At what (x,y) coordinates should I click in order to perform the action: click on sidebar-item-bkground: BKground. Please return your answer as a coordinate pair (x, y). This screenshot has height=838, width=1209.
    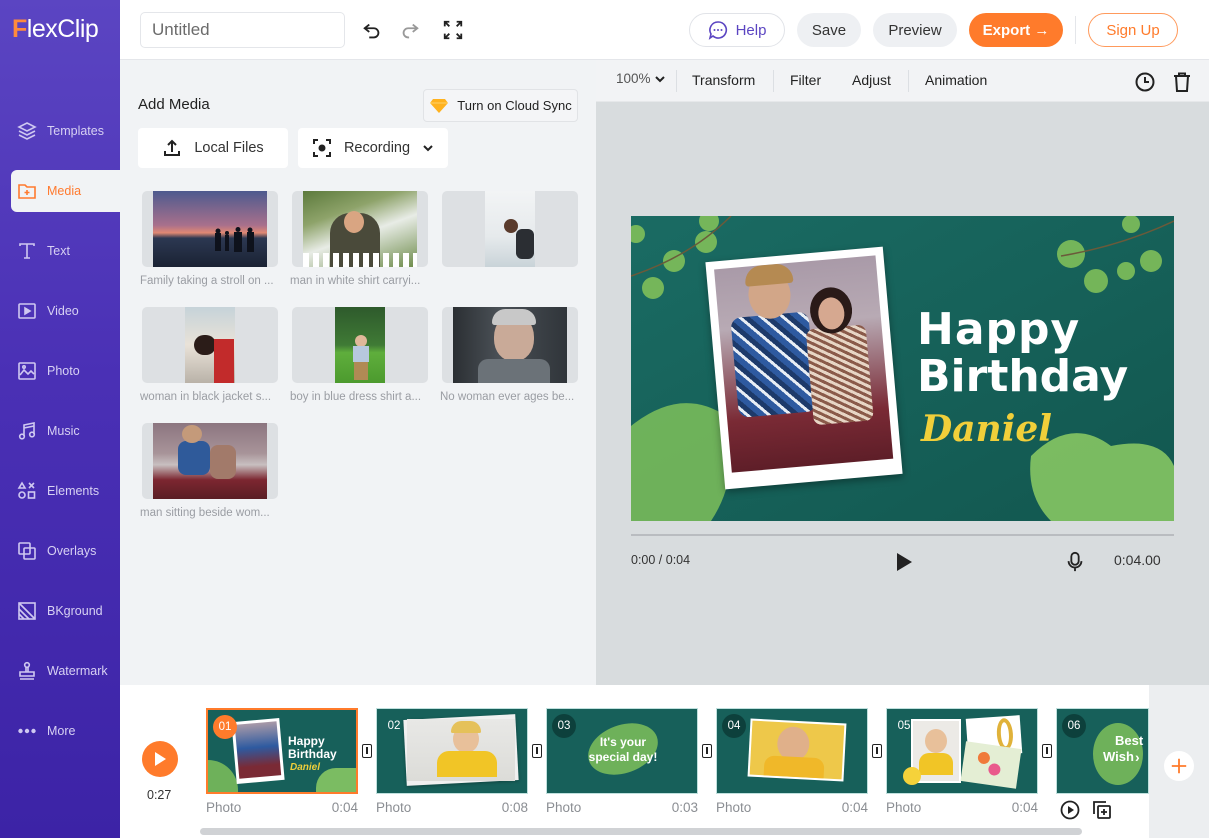
    Looking at the image, I should click on (60, 611).